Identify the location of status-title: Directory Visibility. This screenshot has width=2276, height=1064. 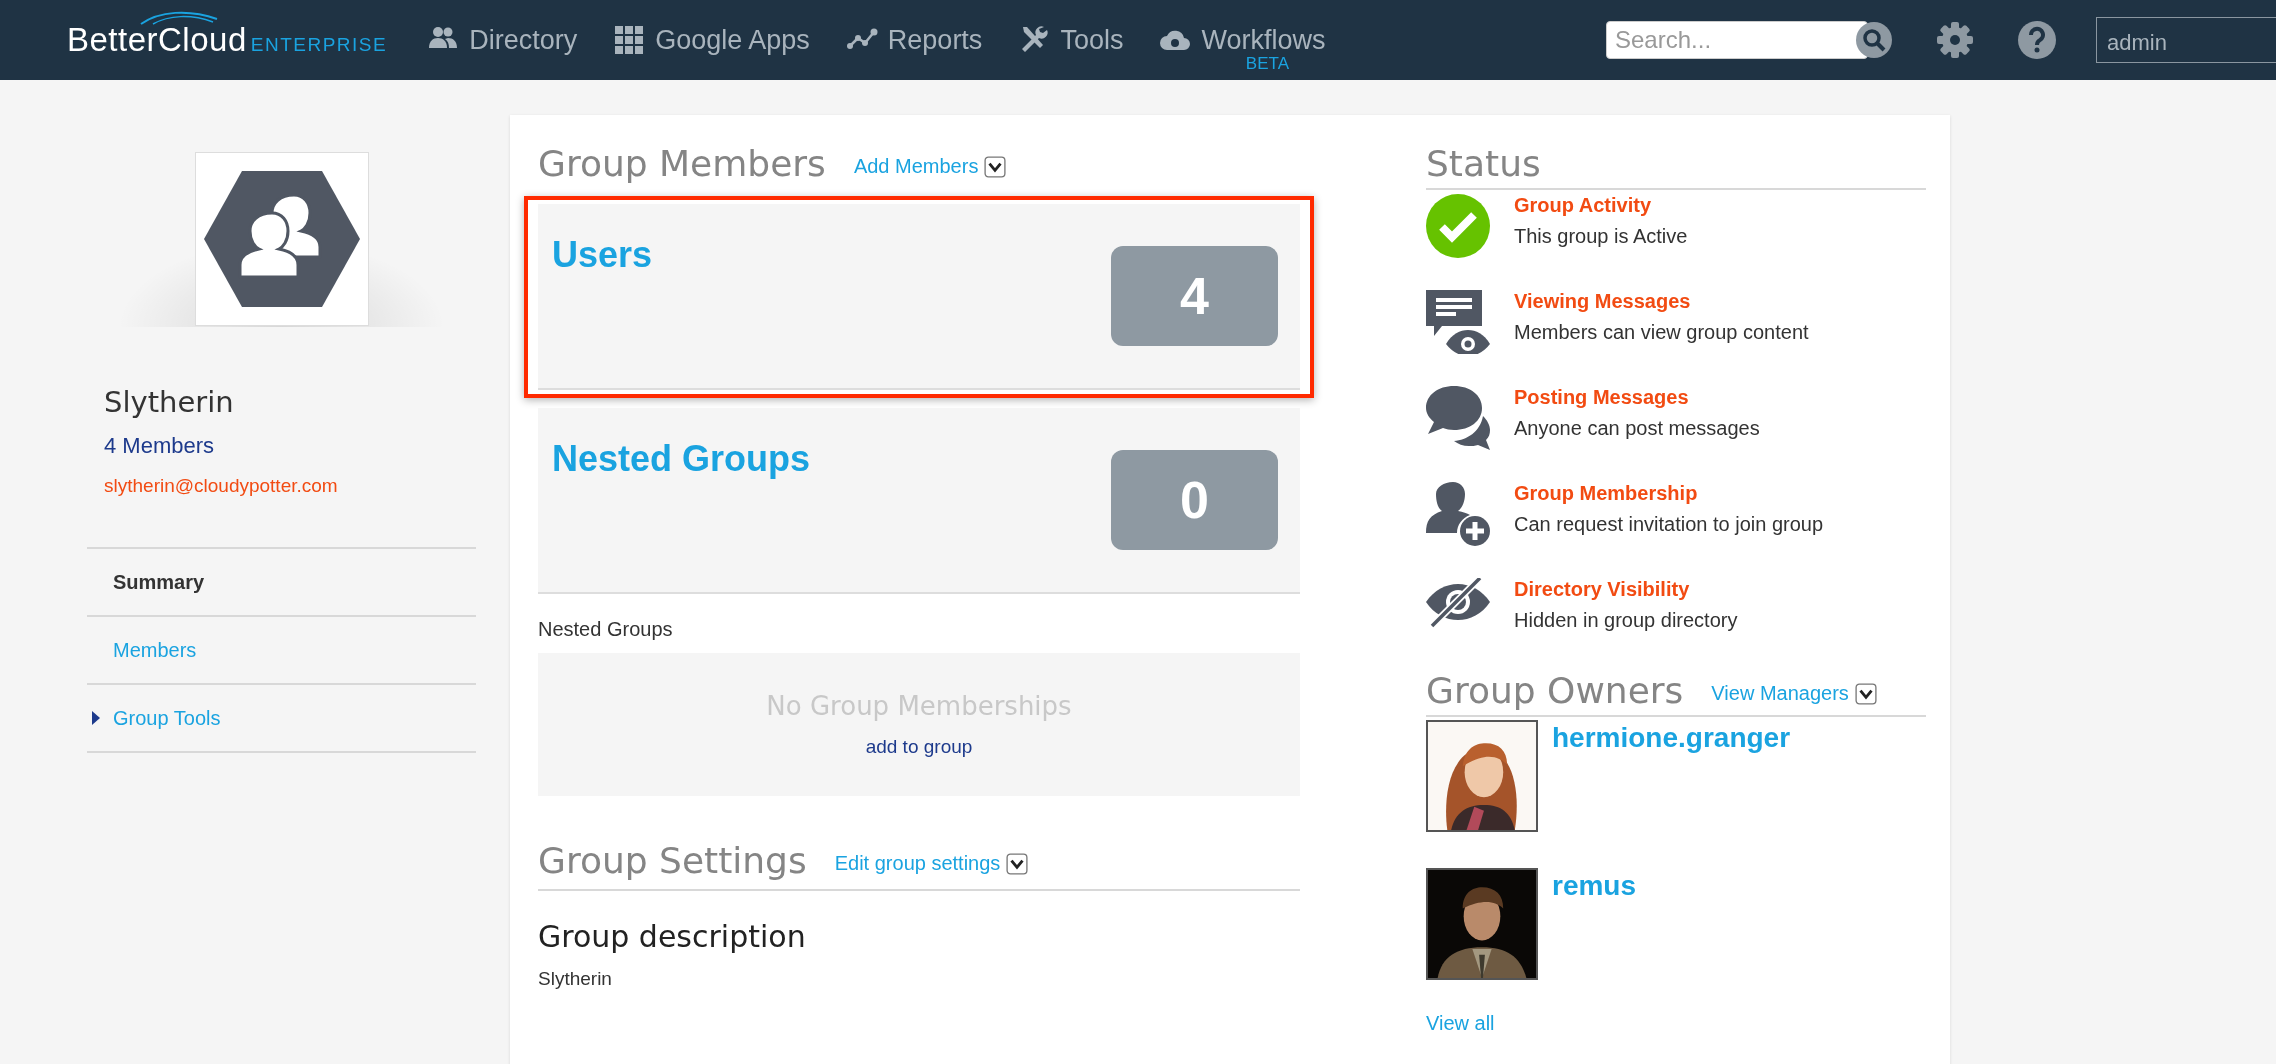
(1602, 589).